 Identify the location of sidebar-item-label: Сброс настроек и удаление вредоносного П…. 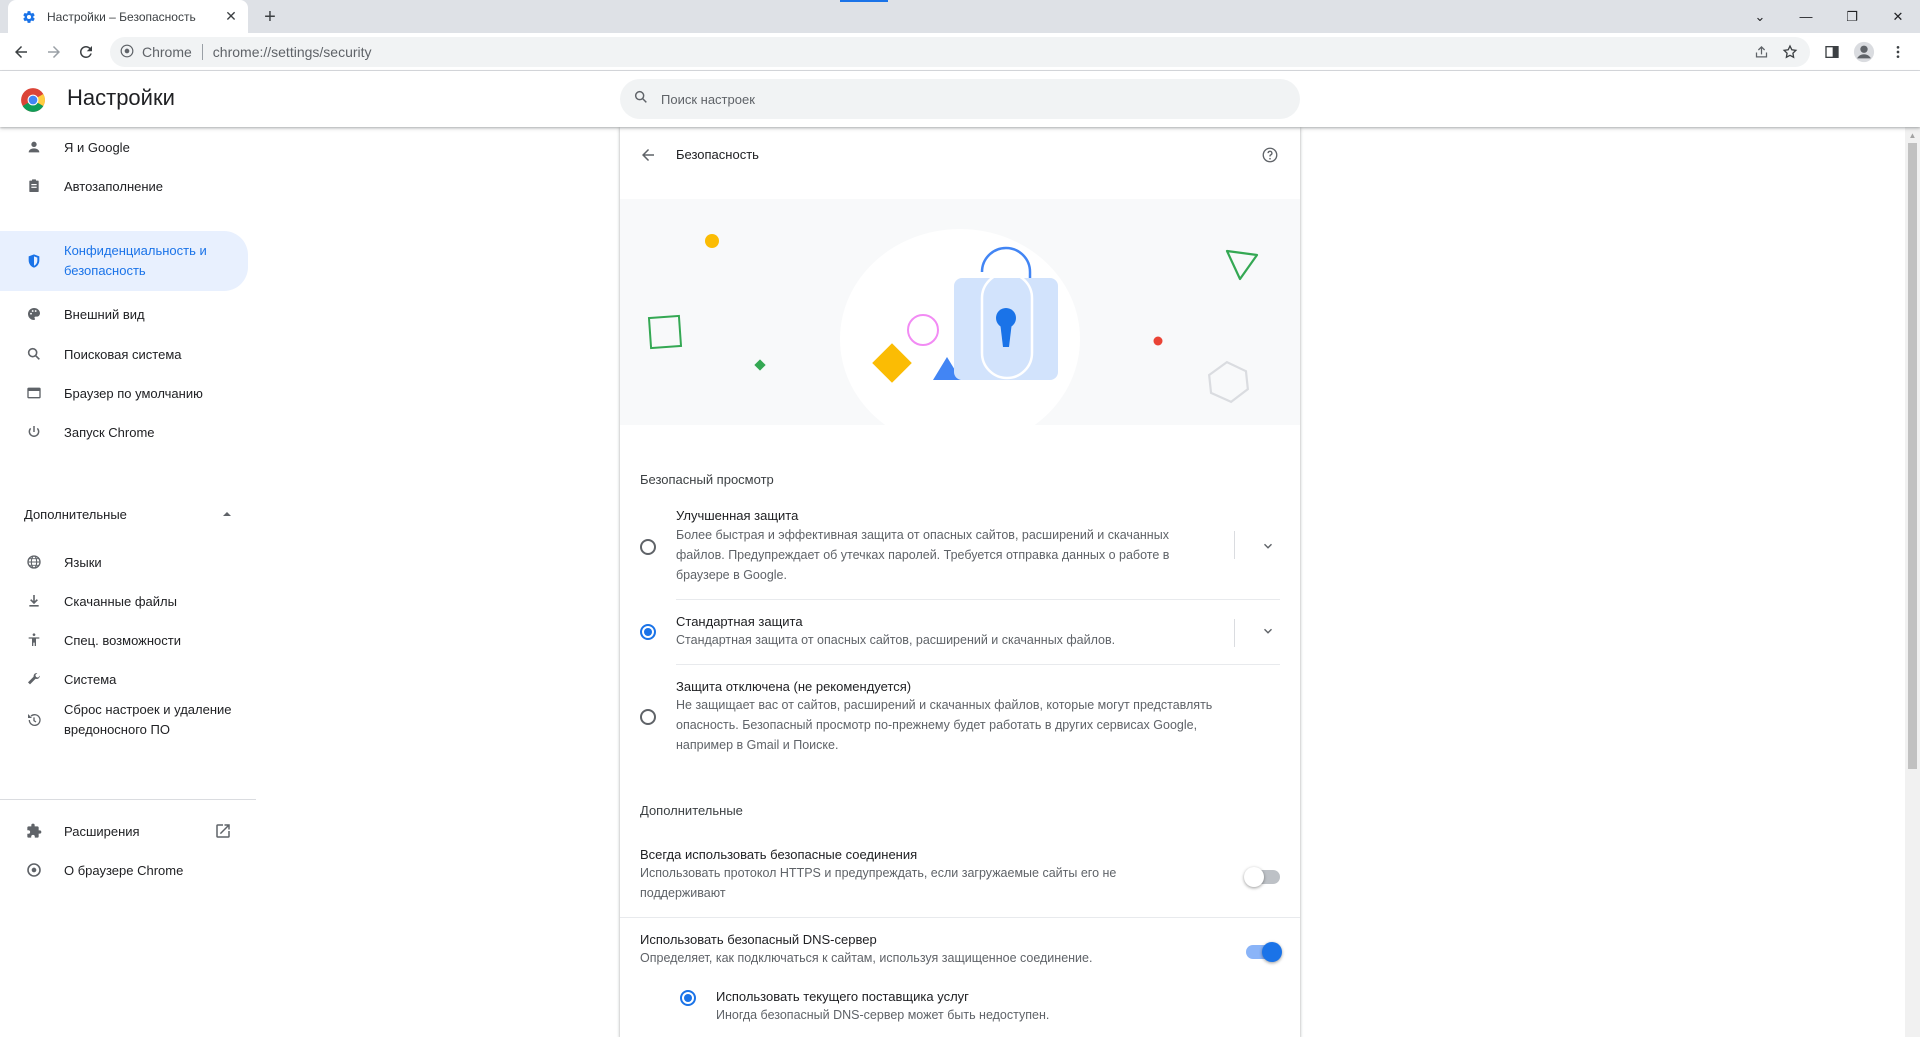
(148, 719).